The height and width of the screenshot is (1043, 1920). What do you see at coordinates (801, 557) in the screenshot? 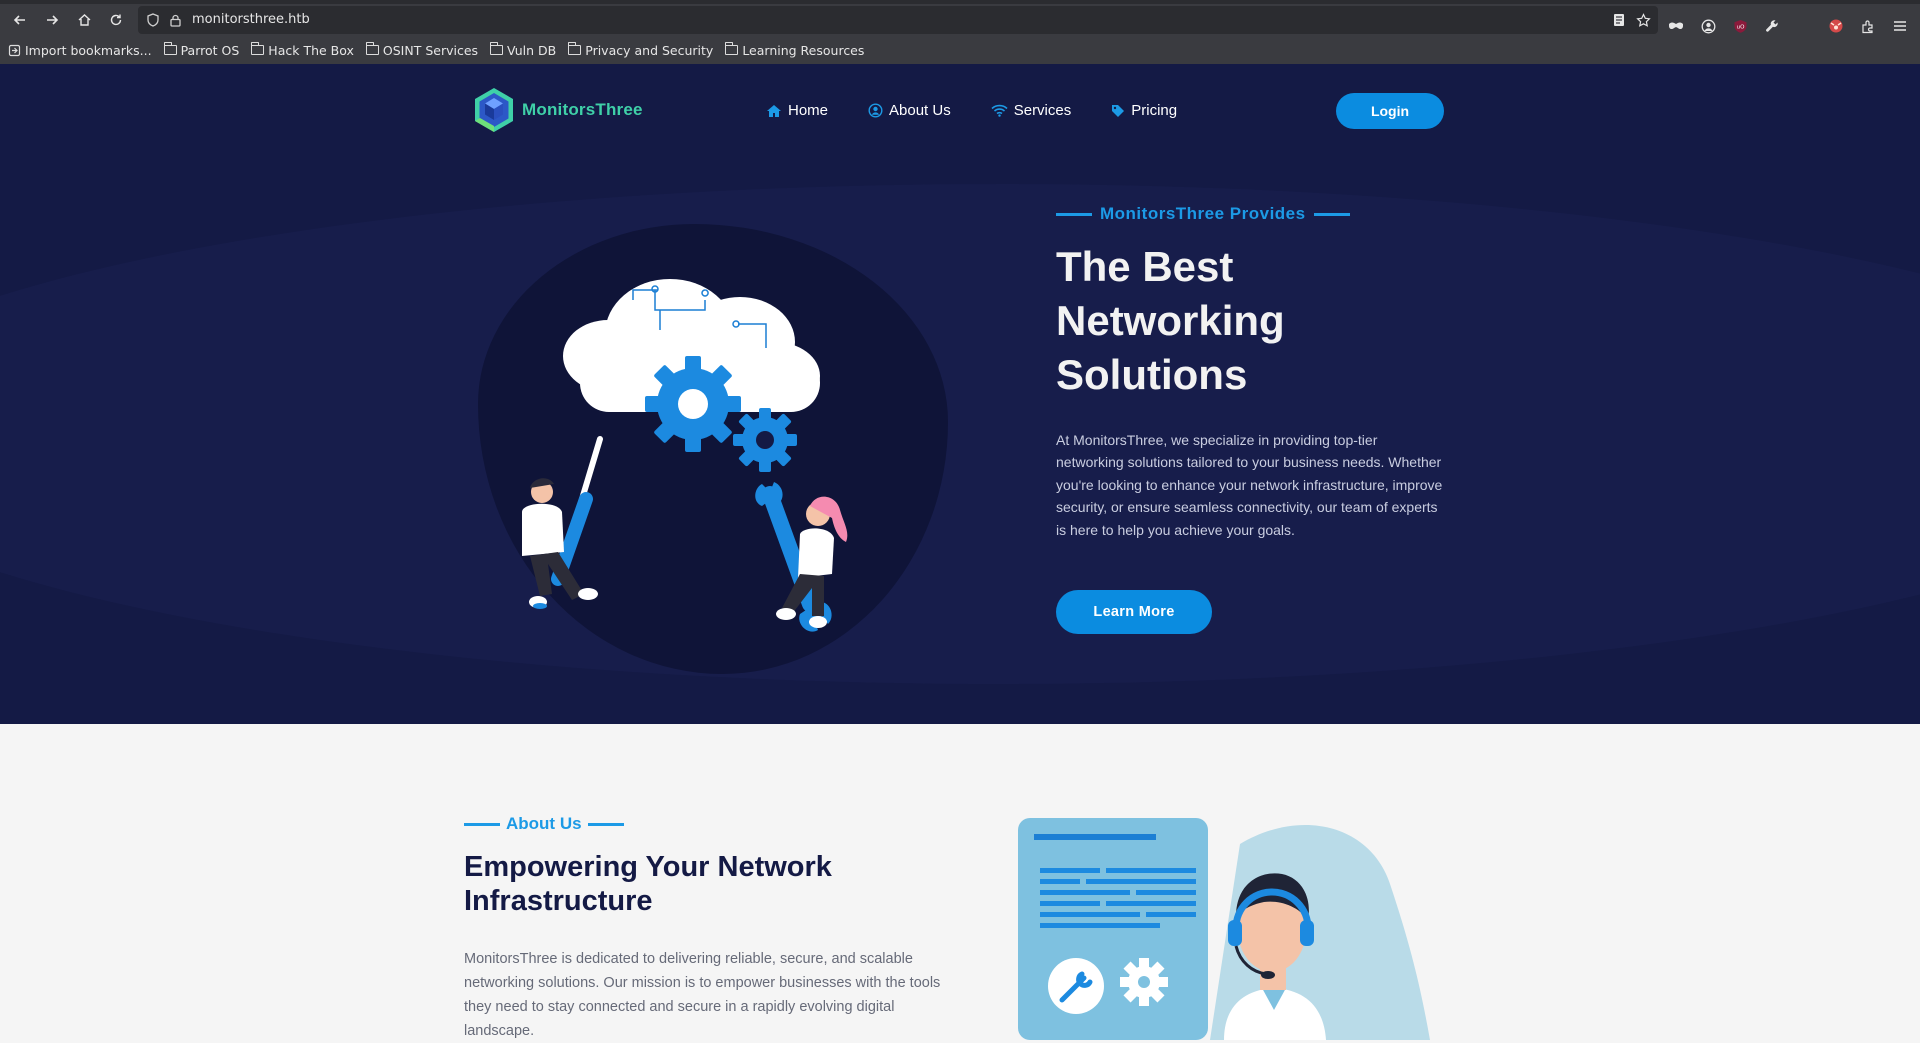
I see `person-with-wrench` at bounding box center [801, 557].